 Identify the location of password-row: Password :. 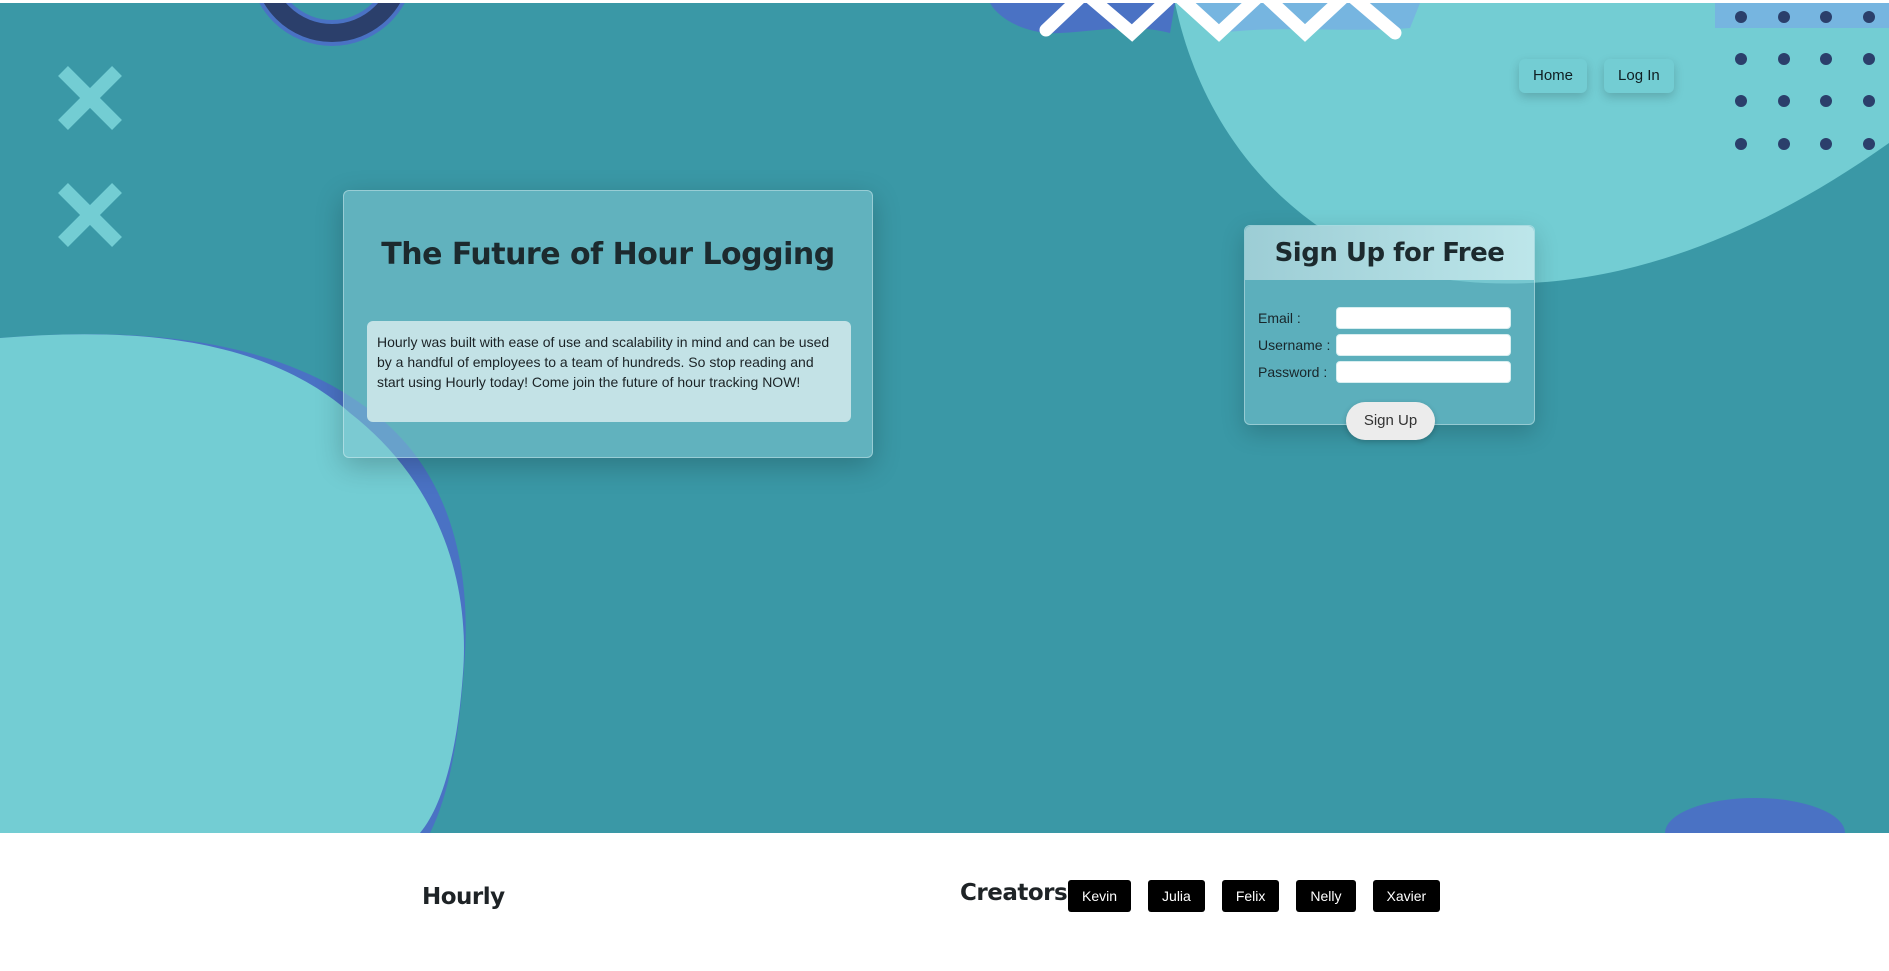
(1384, 372).